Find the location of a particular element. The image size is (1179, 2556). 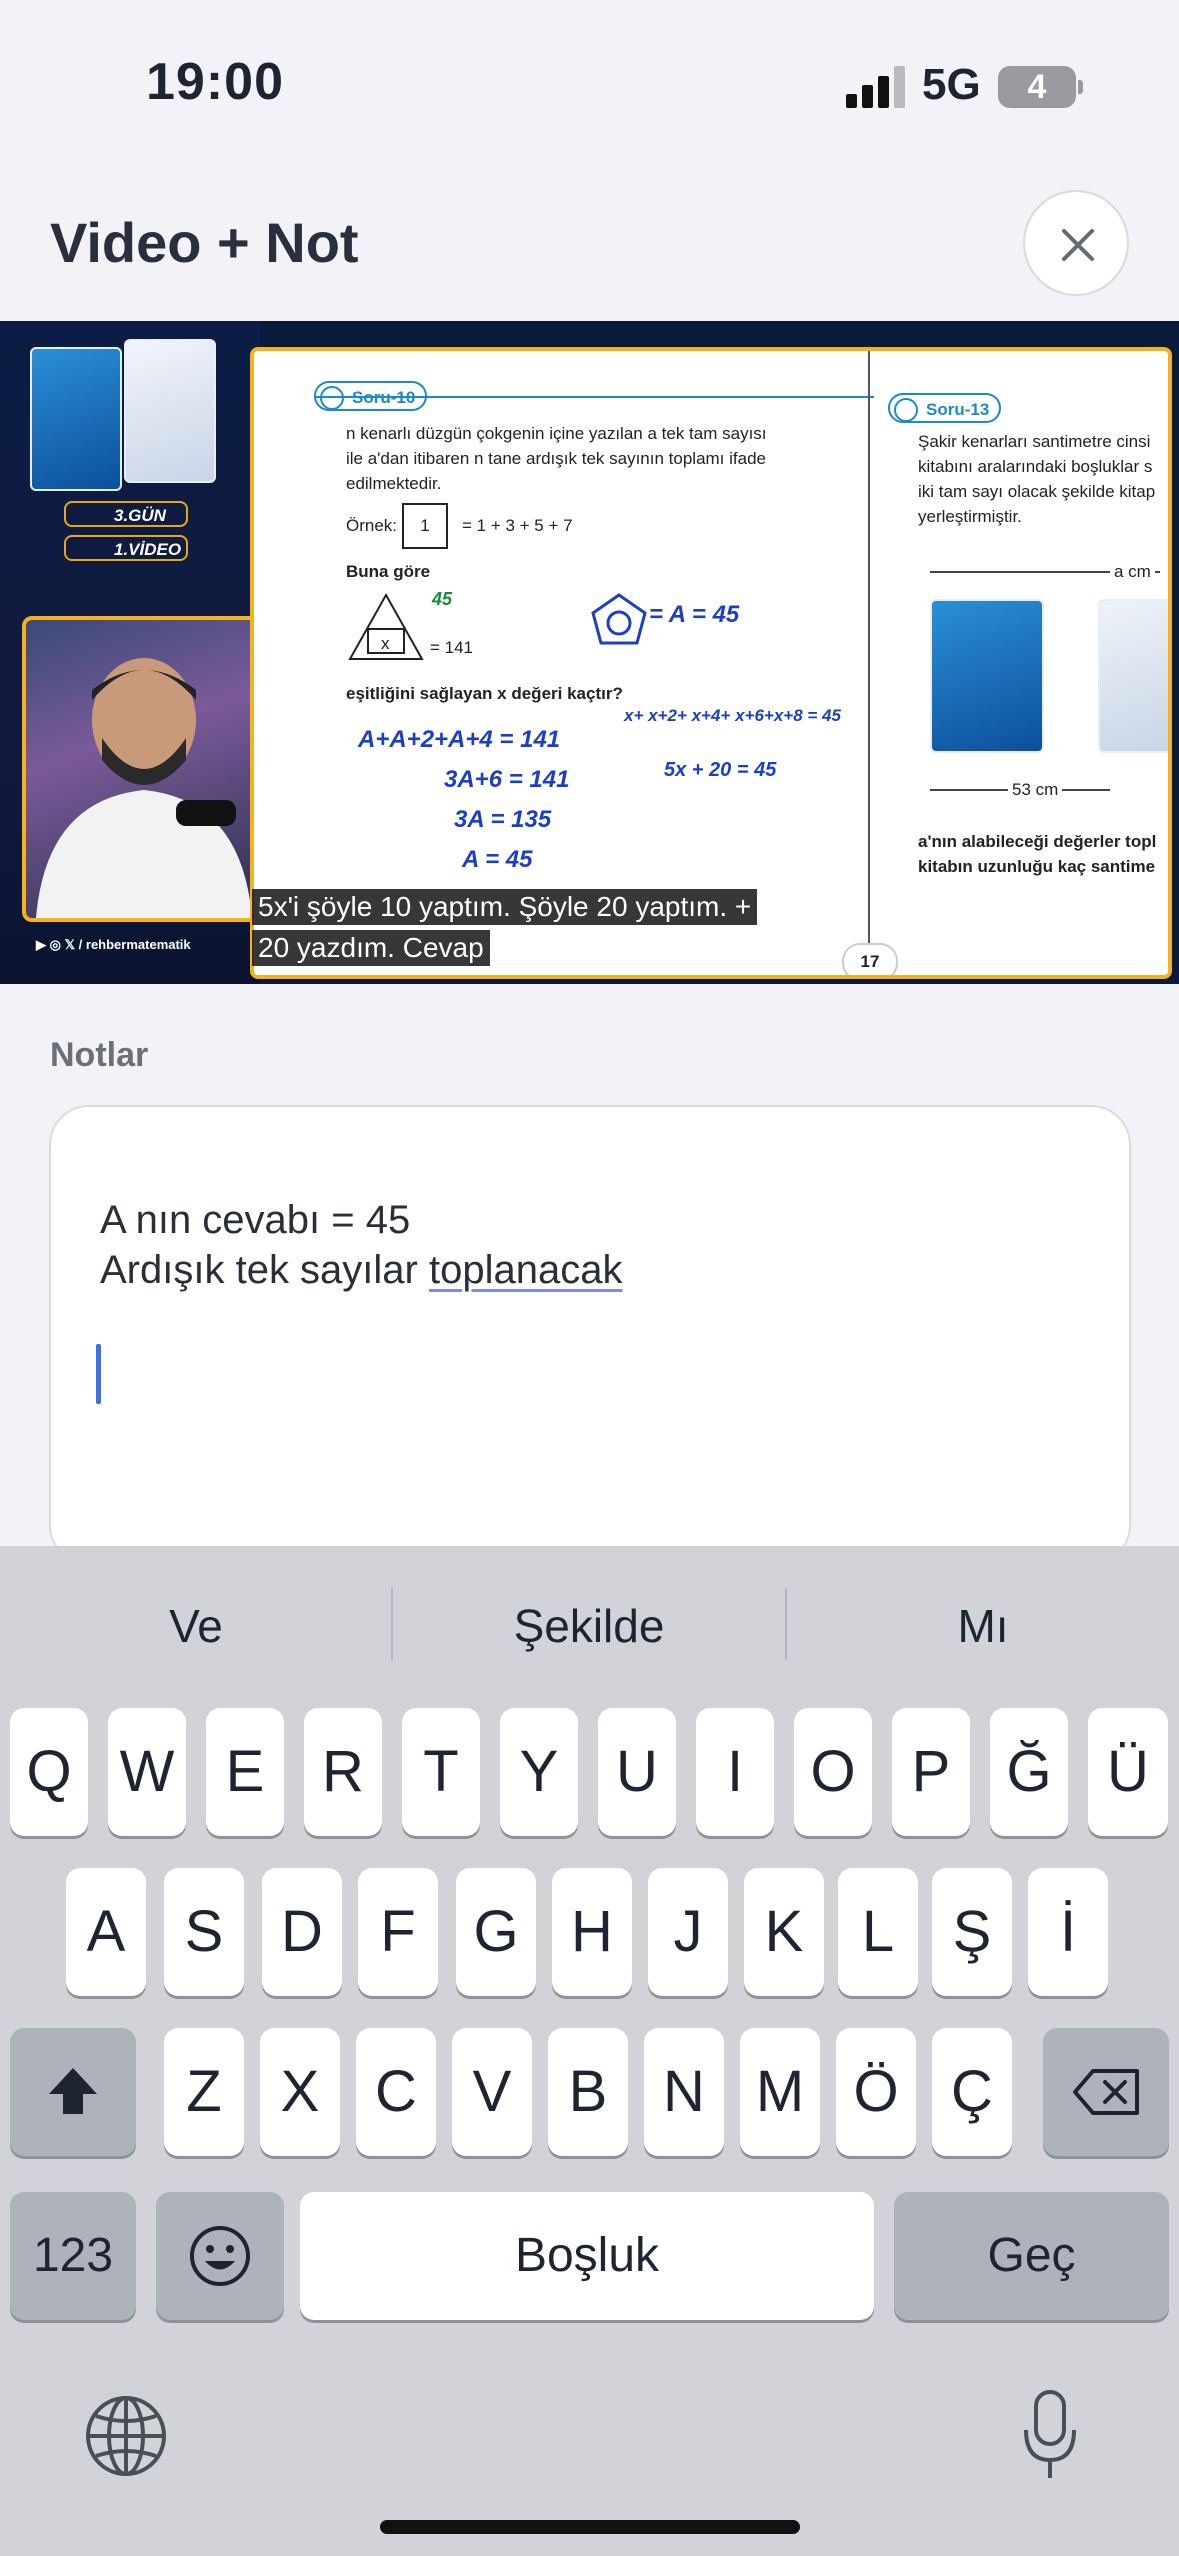

key-f: F is located at coordinates (398, 1932).